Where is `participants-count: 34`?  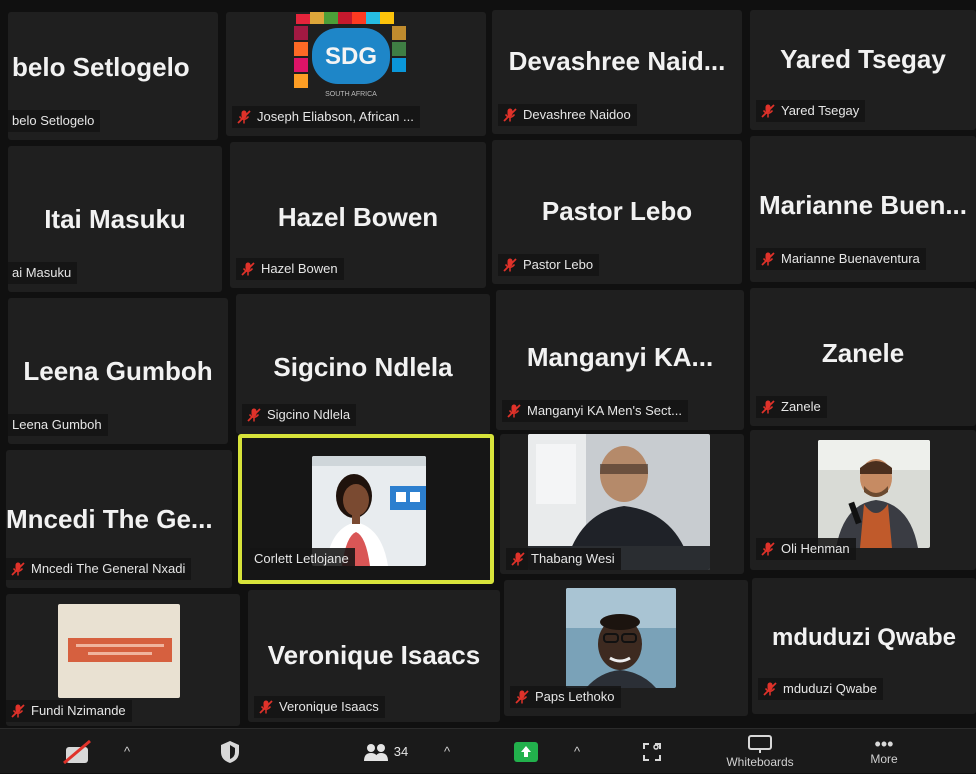
participants-count: 34 is located at coordinates (401, 751).